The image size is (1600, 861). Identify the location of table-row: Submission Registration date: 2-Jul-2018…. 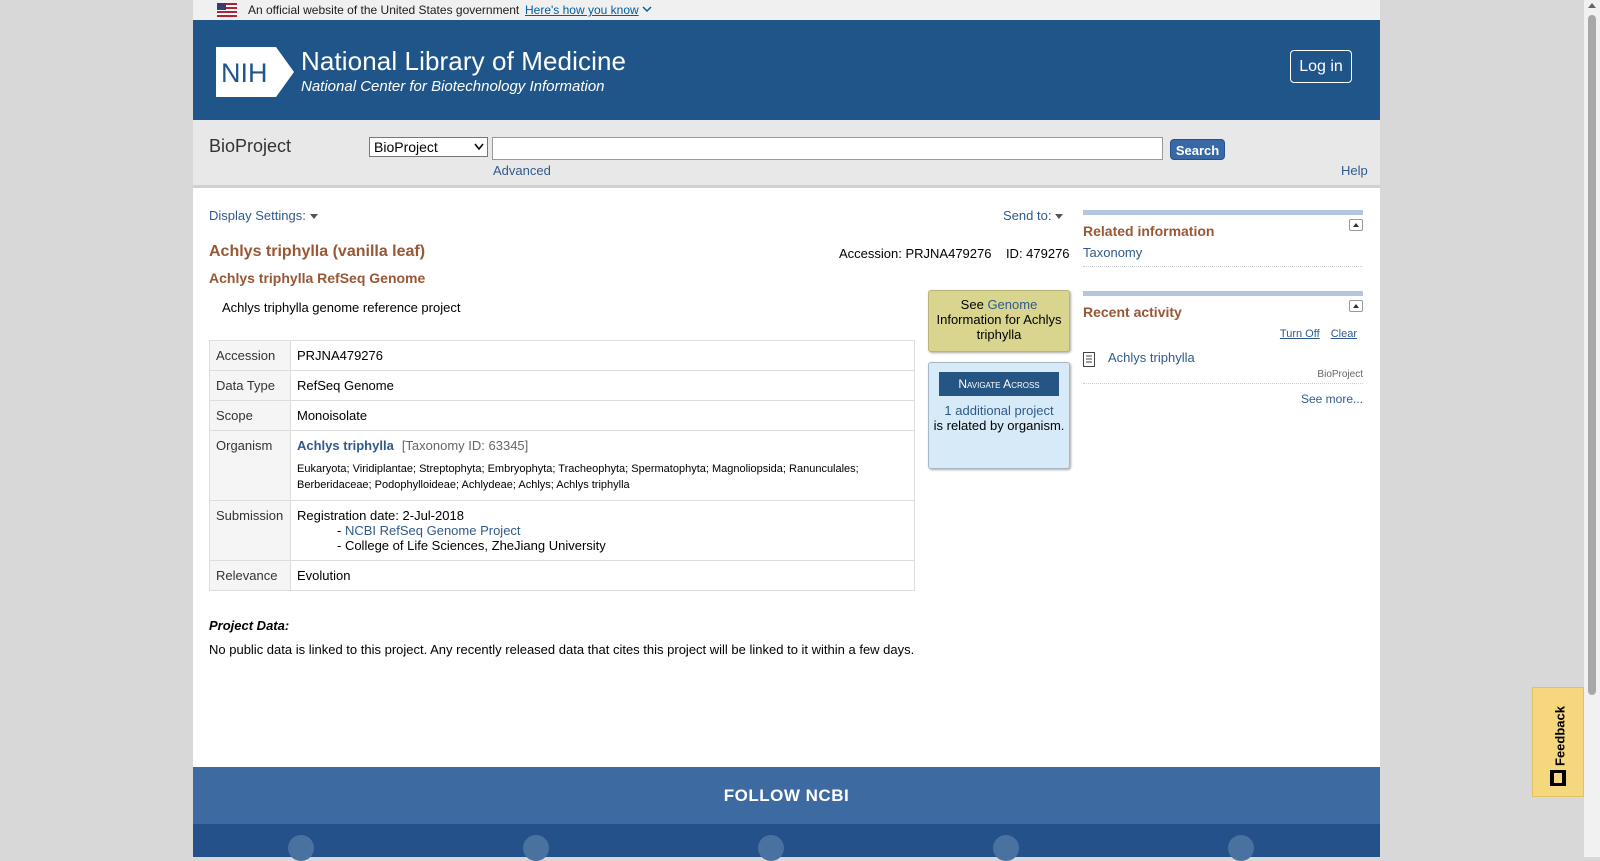
(562, 530).